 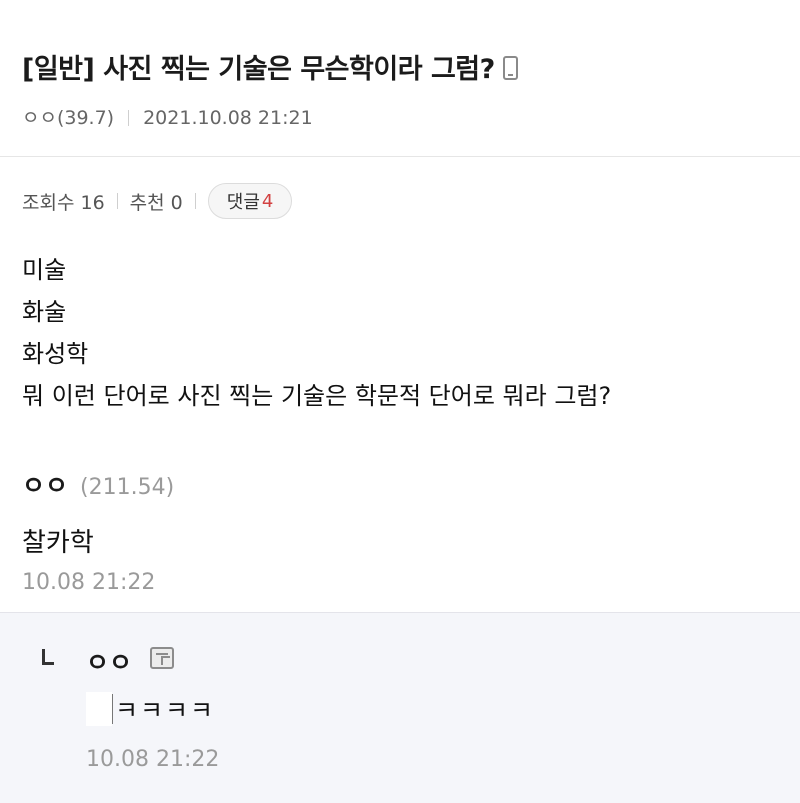 What do you see at coordinates (99, 709) in the screenshot?
I see `redacted-block` at bounding box center [99, 709].